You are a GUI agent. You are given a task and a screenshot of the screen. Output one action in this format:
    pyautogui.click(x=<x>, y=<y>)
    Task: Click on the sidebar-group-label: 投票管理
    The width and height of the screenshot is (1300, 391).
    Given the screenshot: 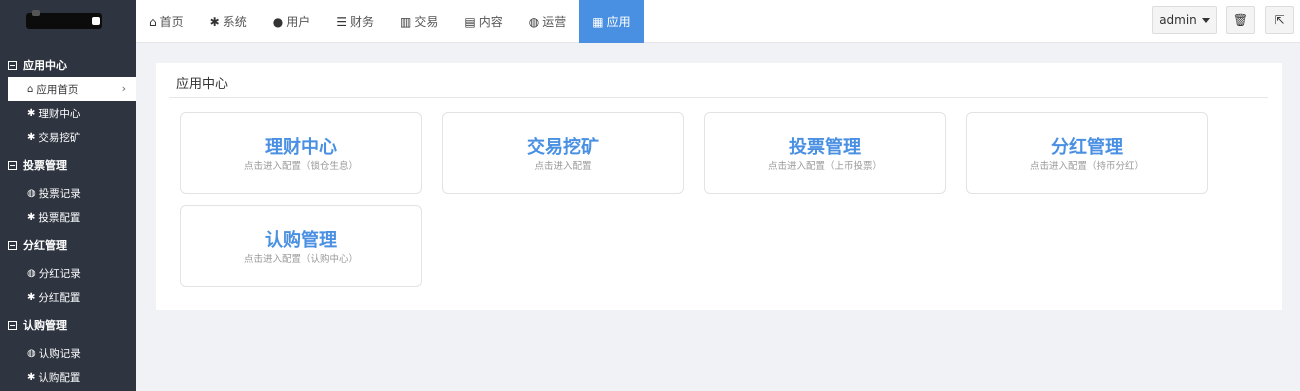 What is the action you would take?
    pyautogui.click(x=45, y=165)
    